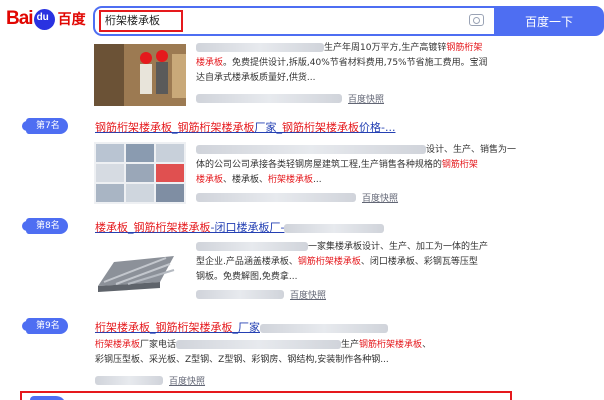 Image resolution: width=604 pixels, height=400 pixels. I want to click on document-collage-icon, so click(140, 173).